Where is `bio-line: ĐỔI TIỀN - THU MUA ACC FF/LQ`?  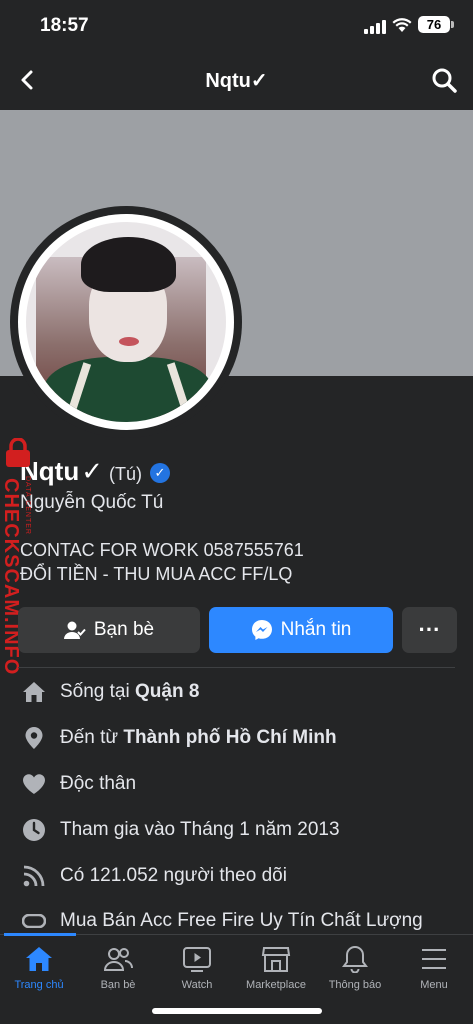
bio-line: ĐỔI TIỀN - THU MUA ACC FF/LQ is located at coordinates (156, 574).